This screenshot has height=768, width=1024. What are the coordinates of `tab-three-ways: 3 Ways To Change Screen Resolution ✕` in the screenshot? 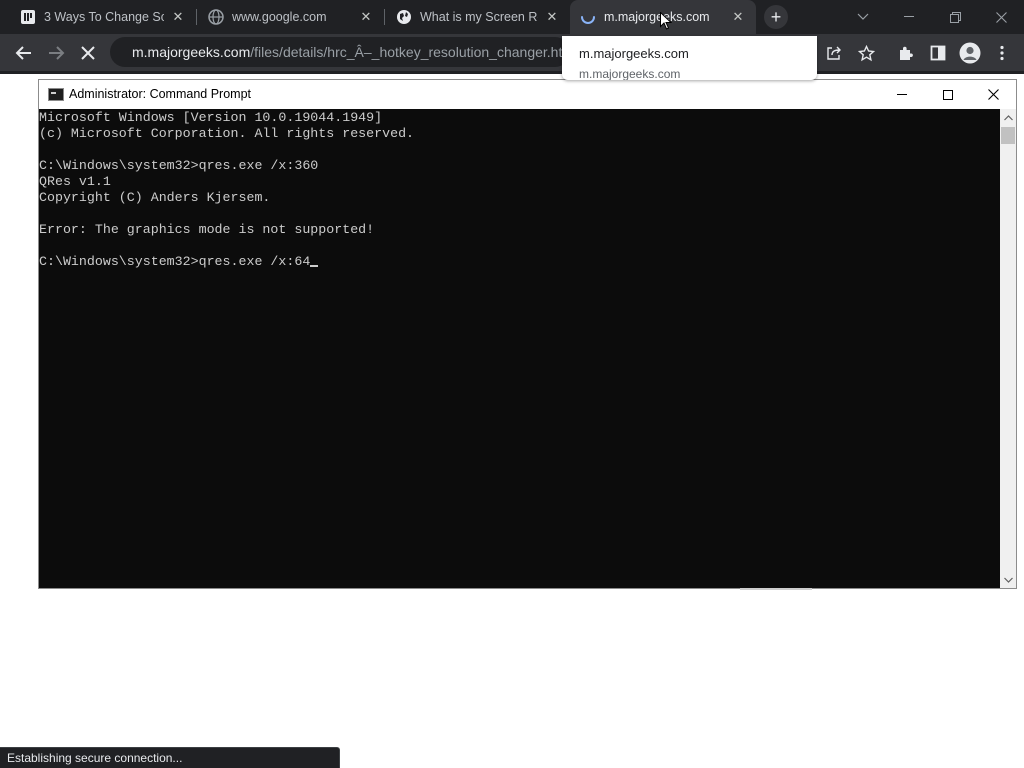 It's located at (103, 17).